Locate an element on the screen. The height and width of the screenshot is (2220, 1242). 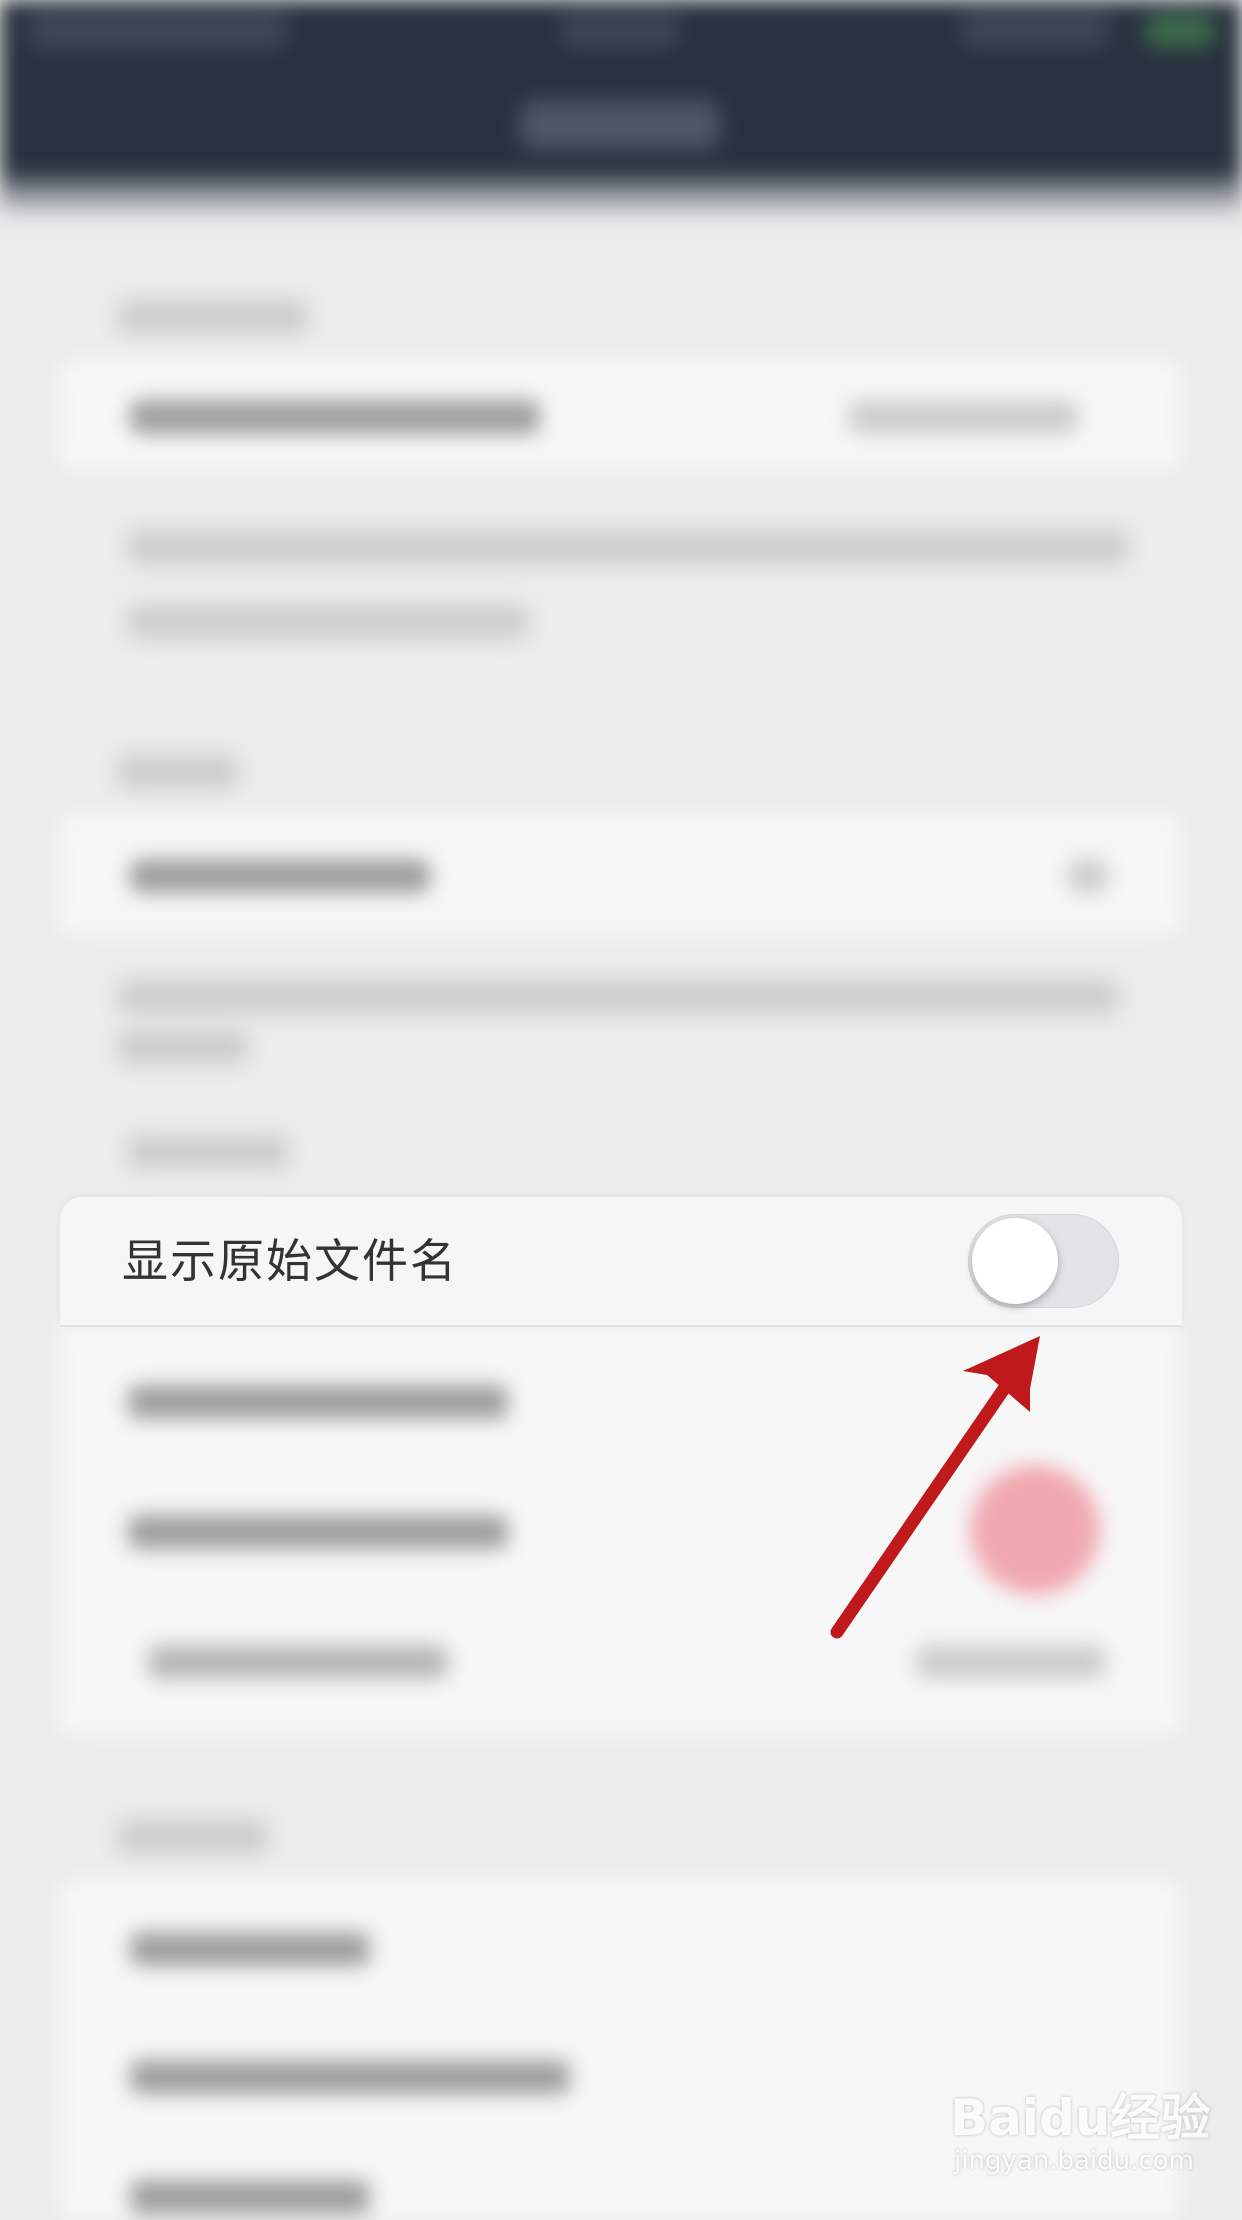
baidu-watermark: Baidu经验 jingyan.baidu.com is located at coordinates (1080, 2133).